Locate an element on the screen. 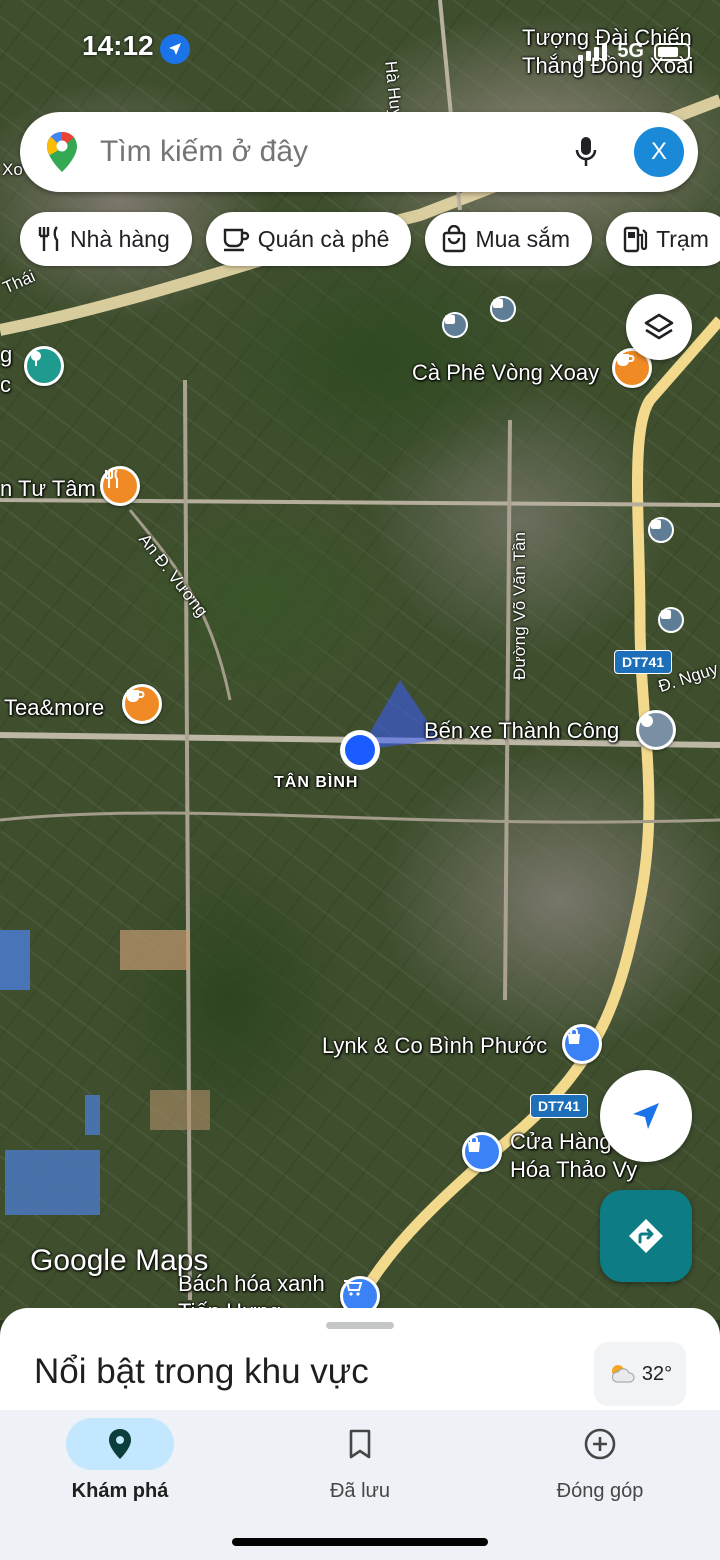 This screenshot has width=720, height=1560. gas-station-icon is located at coordinates (635, 239).